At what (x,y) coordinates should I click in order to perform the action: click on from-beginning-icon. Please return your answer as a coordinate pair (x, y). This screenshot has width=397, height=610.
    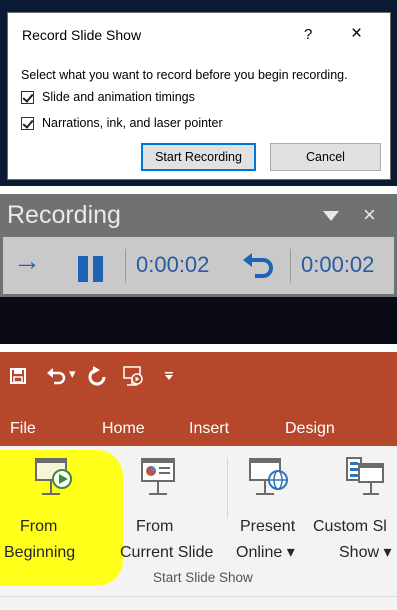
    Looking at the image, I should click on (53, 476).